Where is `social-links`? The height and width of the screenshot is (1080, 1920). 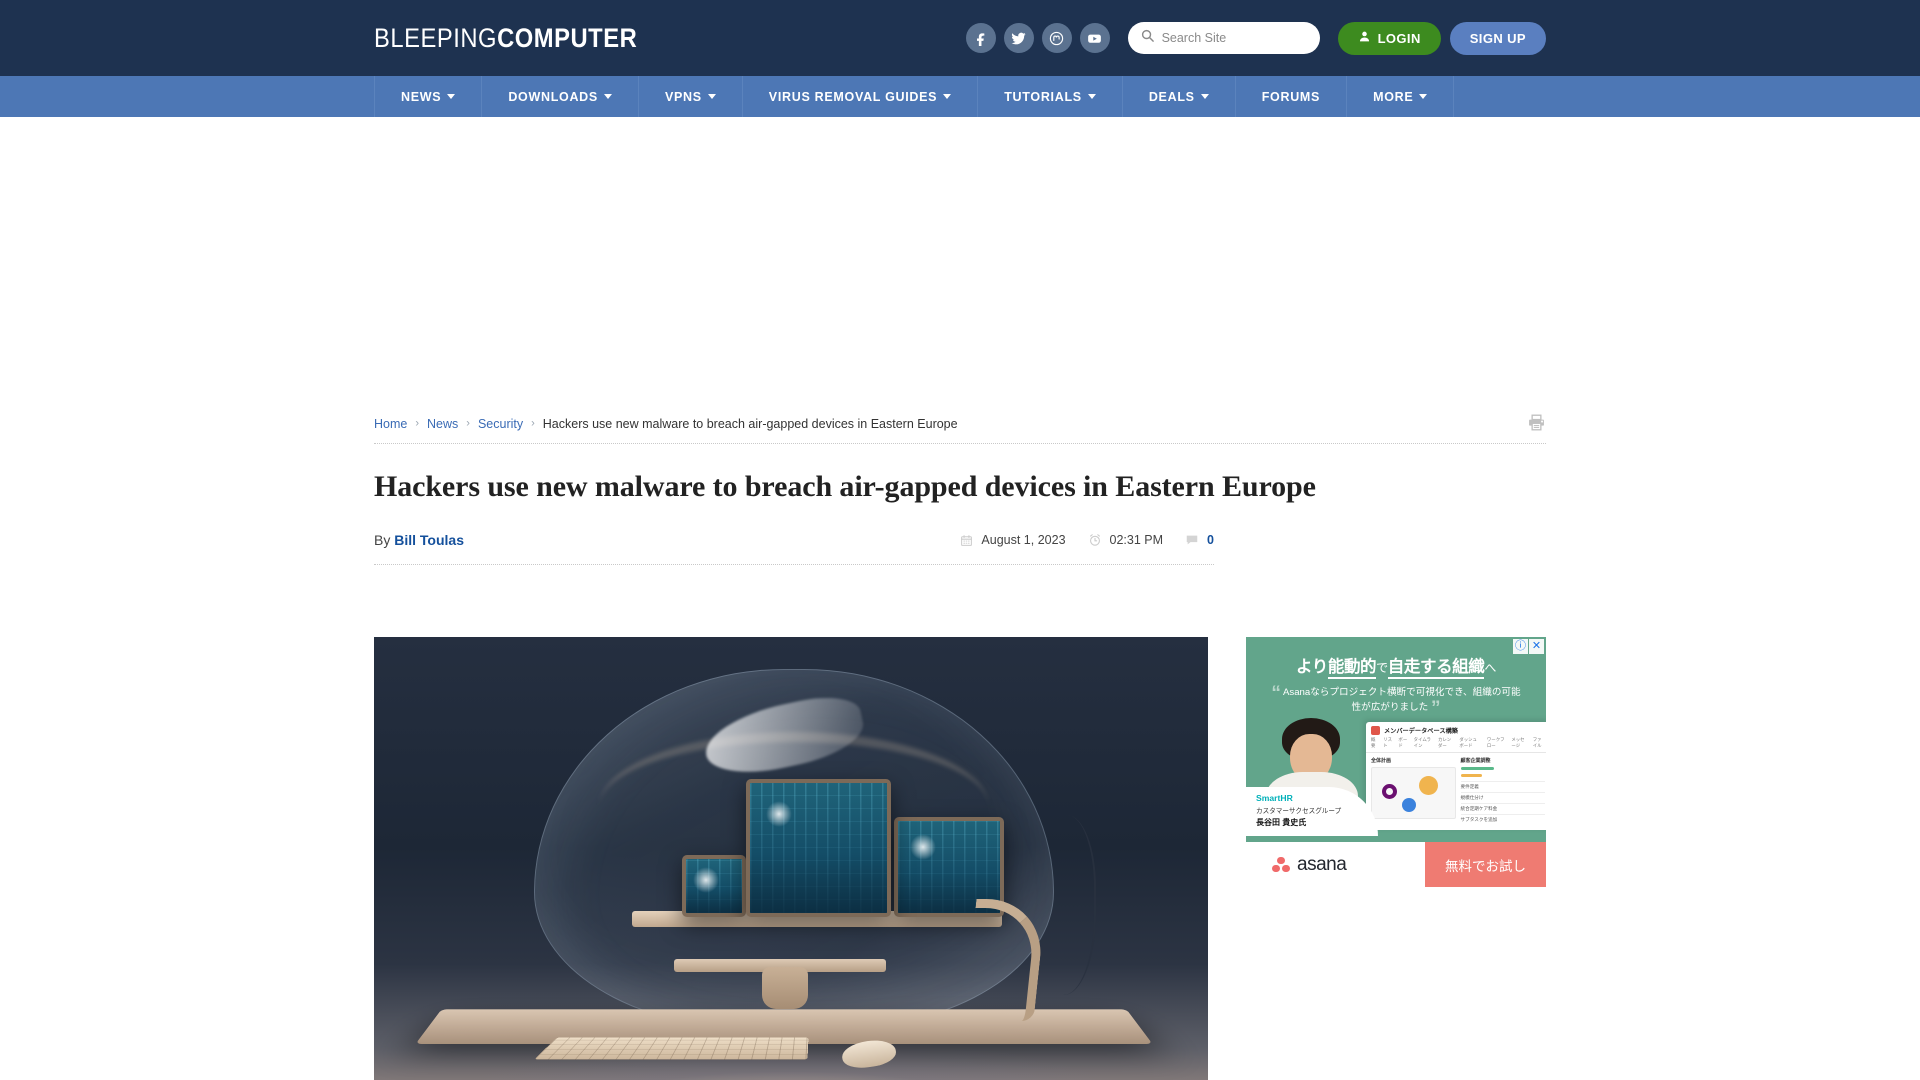
social-links is located at coordinates (1037, 38).